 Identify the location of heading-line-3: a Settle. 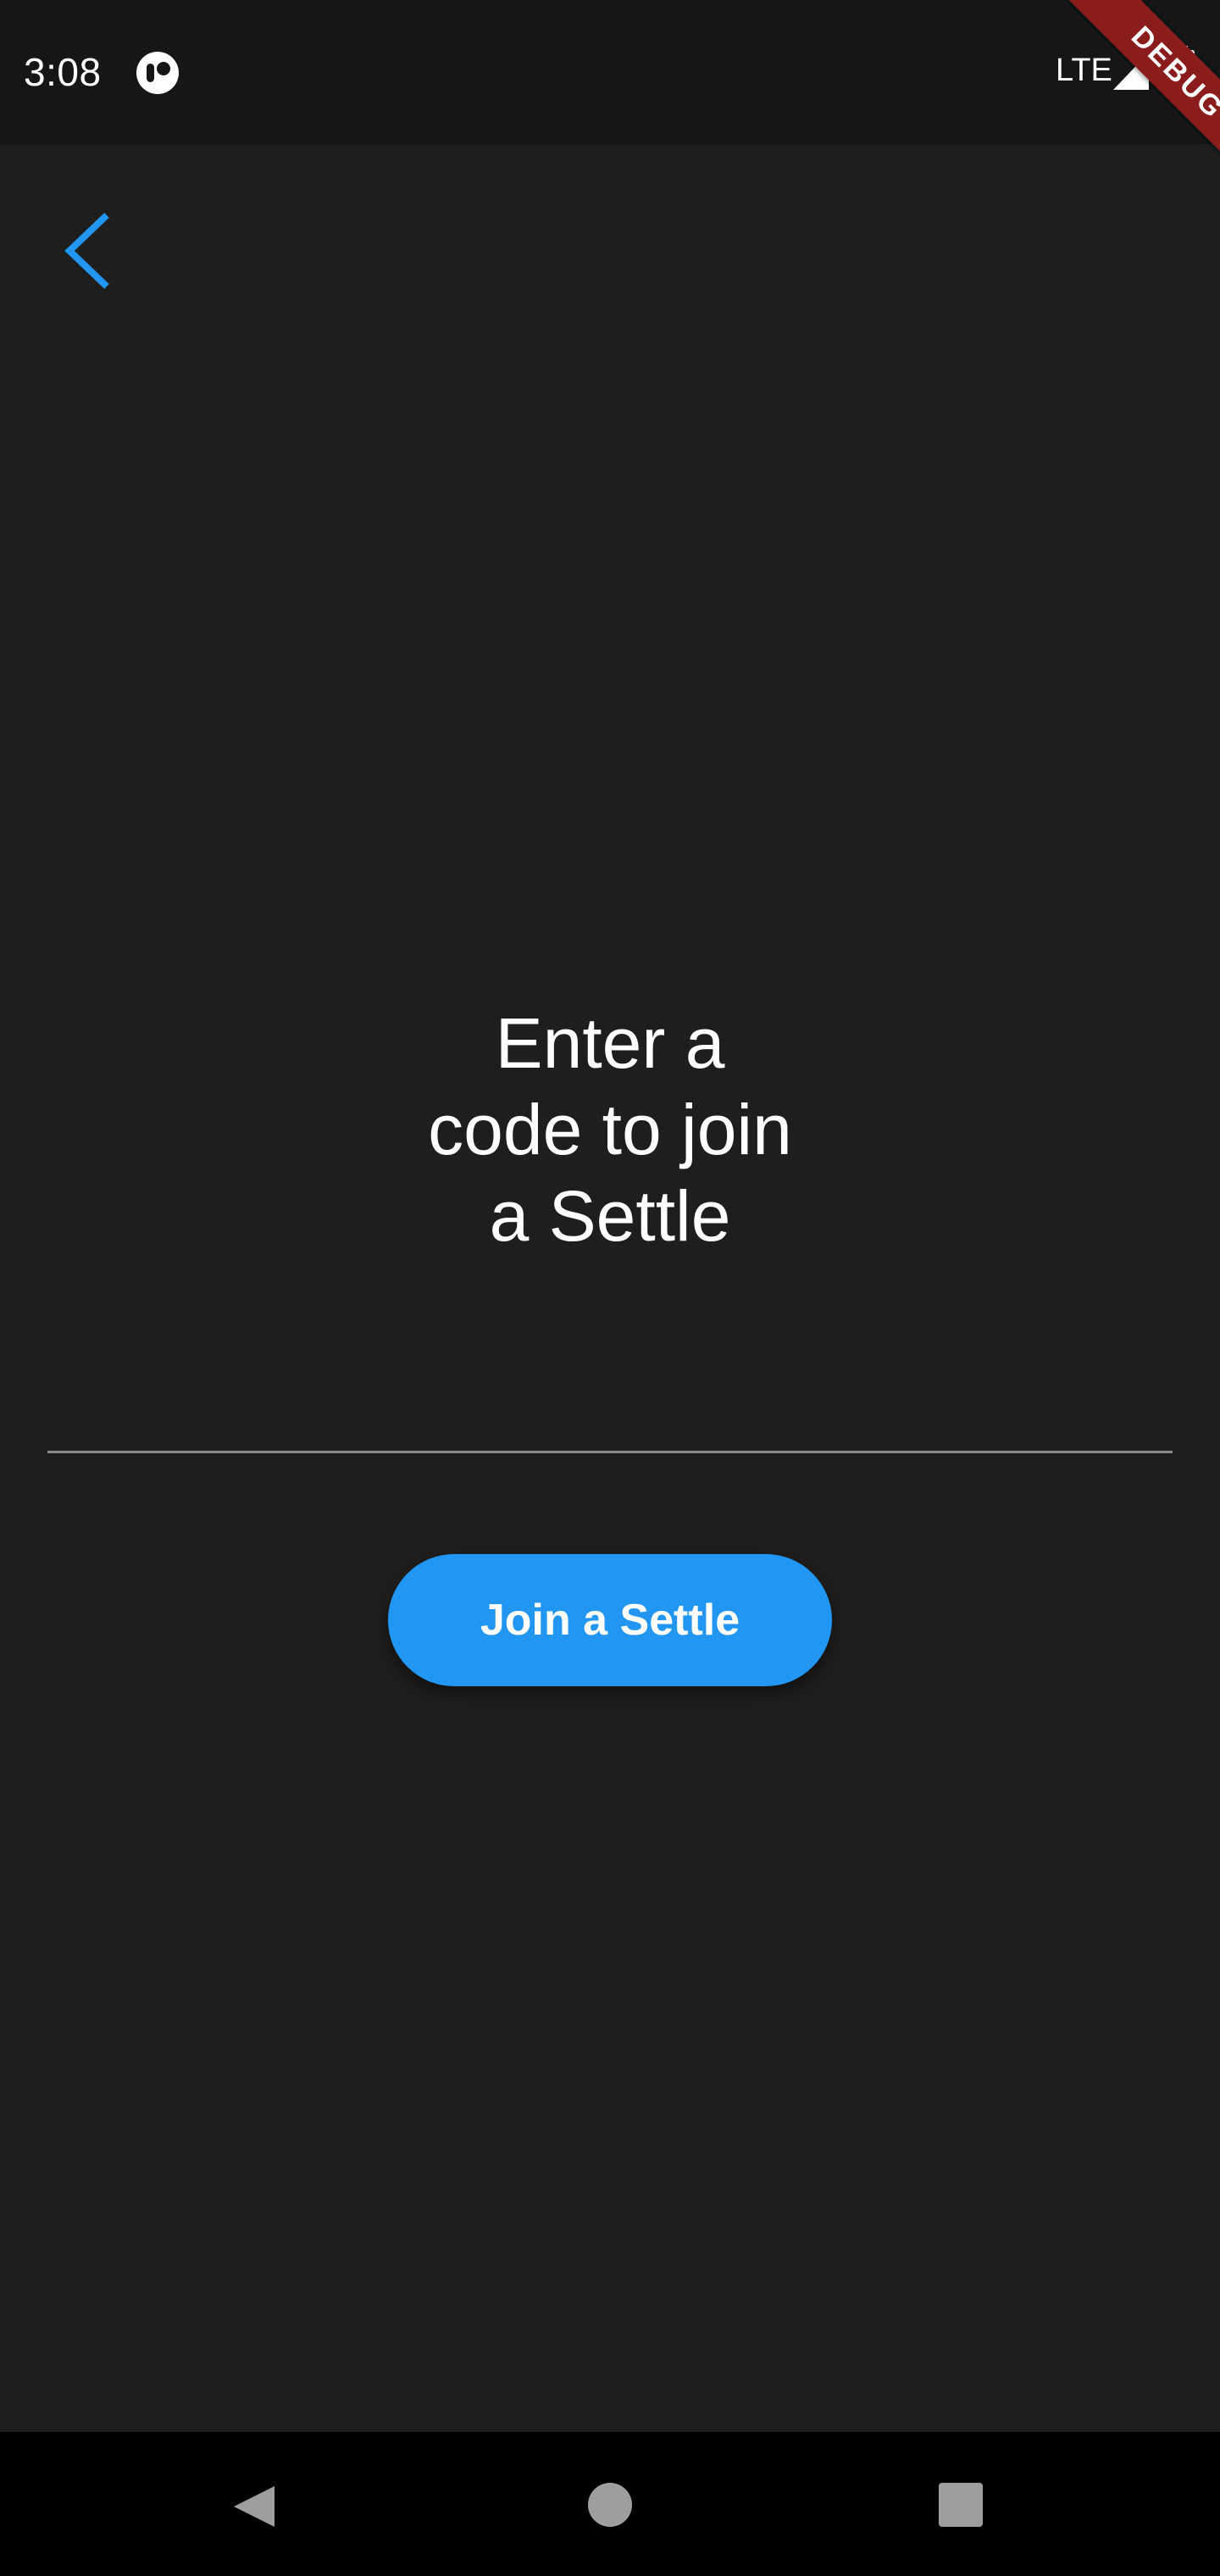
(610, 1216).